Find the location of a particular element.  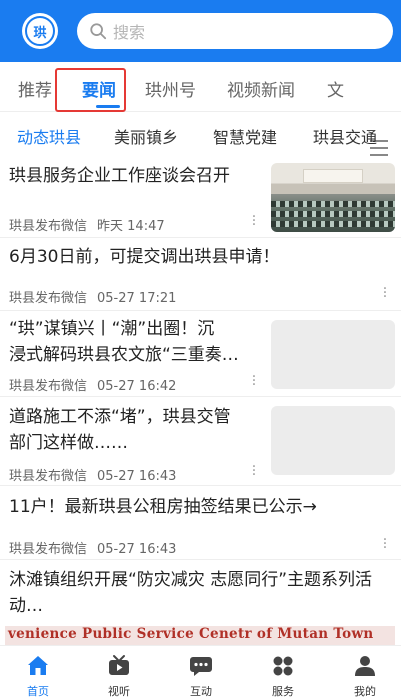

nav-services: 服务 is located at coordinates (283, 674).